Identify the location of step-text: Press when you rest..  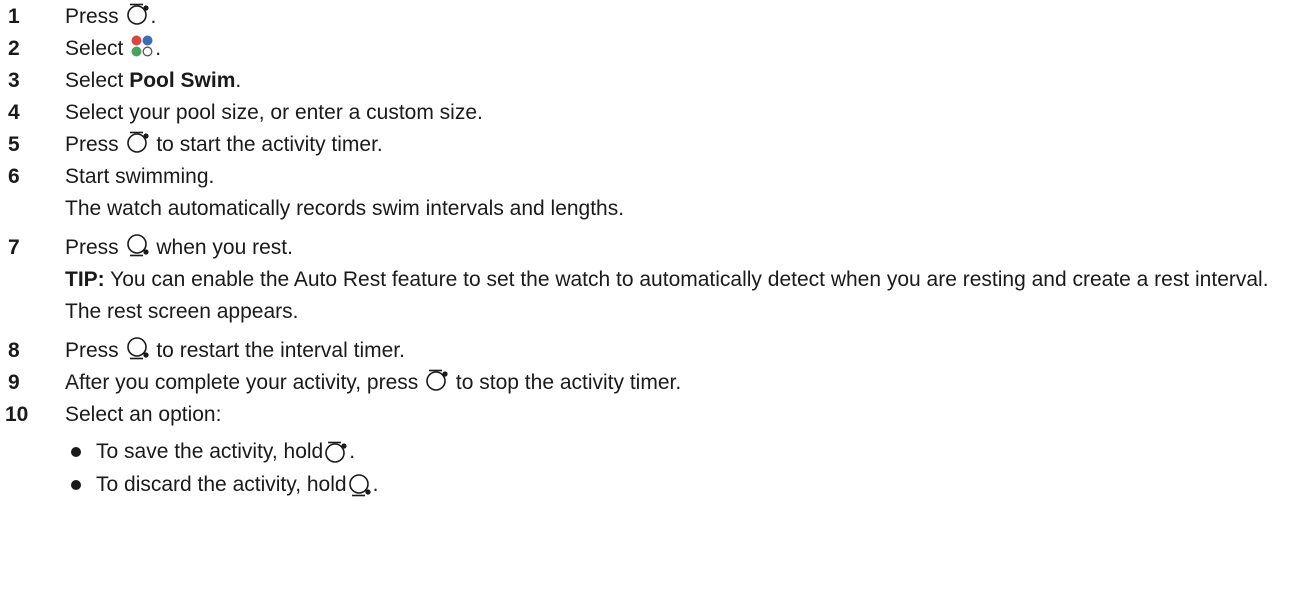
(680, 248).